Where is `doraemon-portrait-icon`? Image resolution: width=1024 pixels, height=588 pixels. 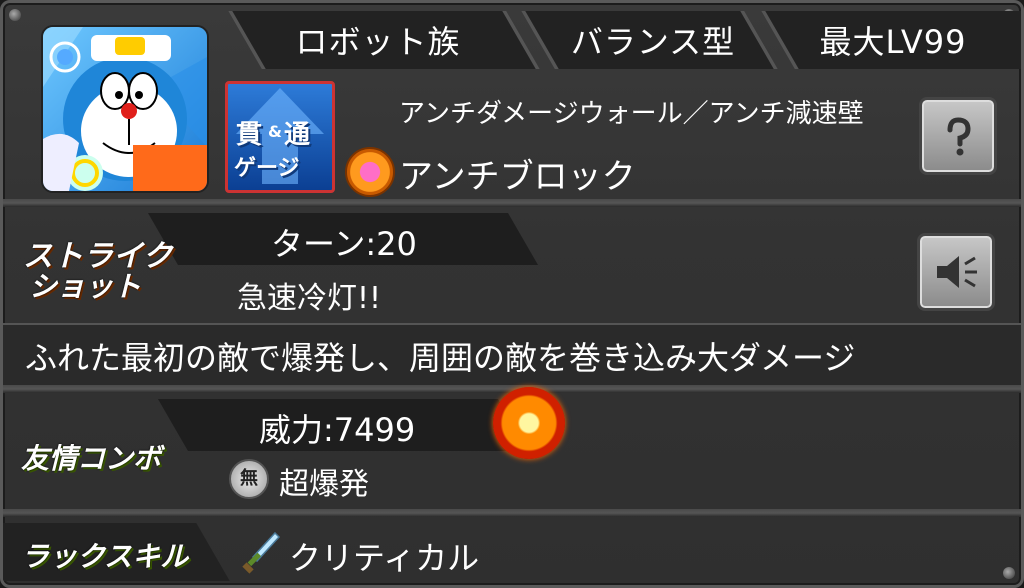
doraemon-portrait-icon is located at coordinates (125, 109).